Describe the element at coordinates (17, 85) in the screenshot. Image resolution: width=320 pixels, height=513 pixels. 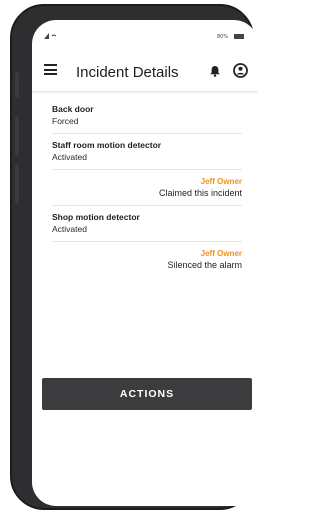
I see `phone-side-button` at that location.